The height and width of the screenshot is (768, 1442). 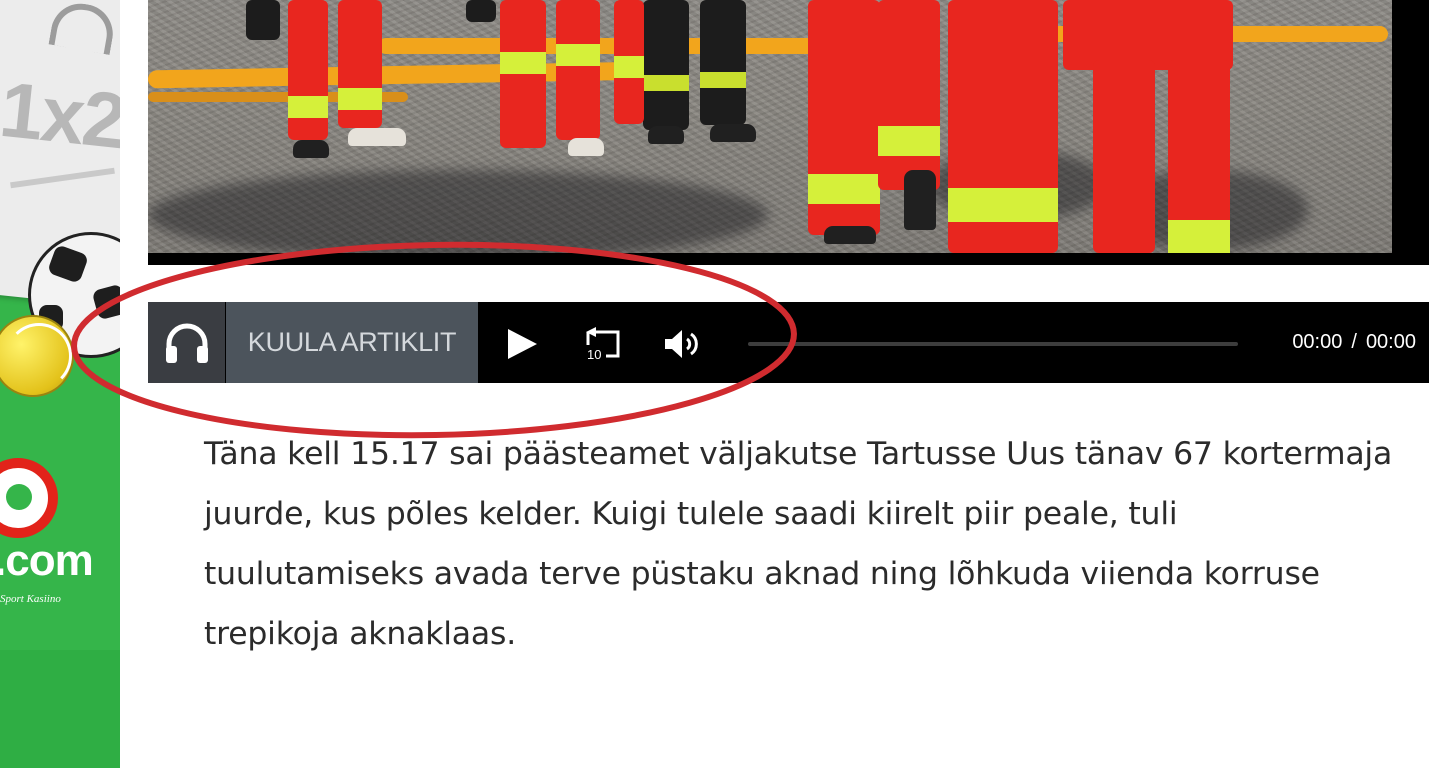 What do you see at coordinates (60, 709) in the screenshot?
I see `ad-footer` at bounding box center [60, 709].